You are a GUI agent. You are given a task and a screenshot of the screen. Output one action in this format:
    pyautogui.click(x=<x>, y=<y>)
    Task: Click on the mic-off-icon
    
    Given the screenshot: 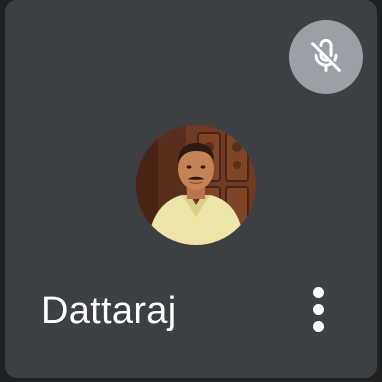 What is the action you would take?
    pyautogui.click(x=326, y=55)
    